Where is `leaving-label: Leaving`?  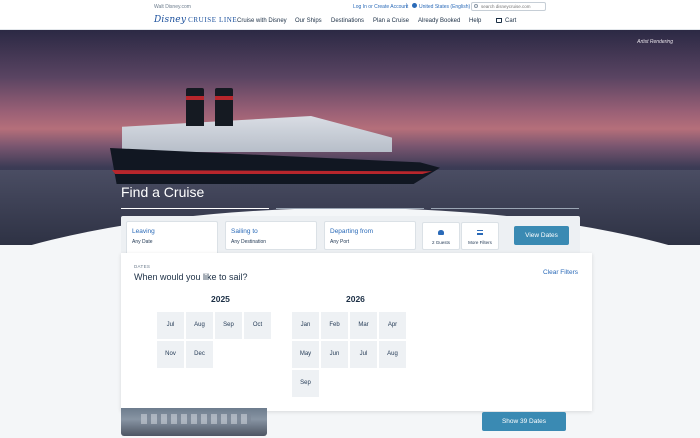 leaving-label: Leaving is located at coordinates (143, 231).